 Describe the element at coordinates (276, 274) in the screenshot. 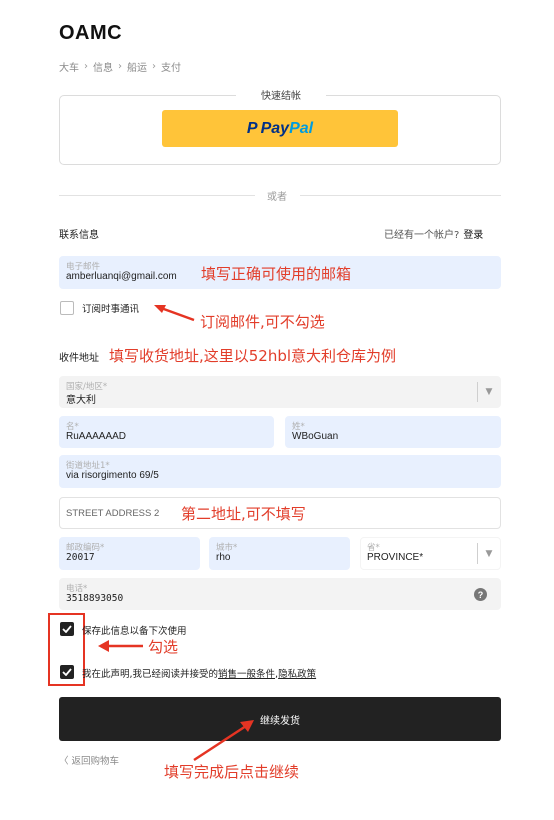

I see `email-annotation: 填写正确可使用的邮箱` at that location.